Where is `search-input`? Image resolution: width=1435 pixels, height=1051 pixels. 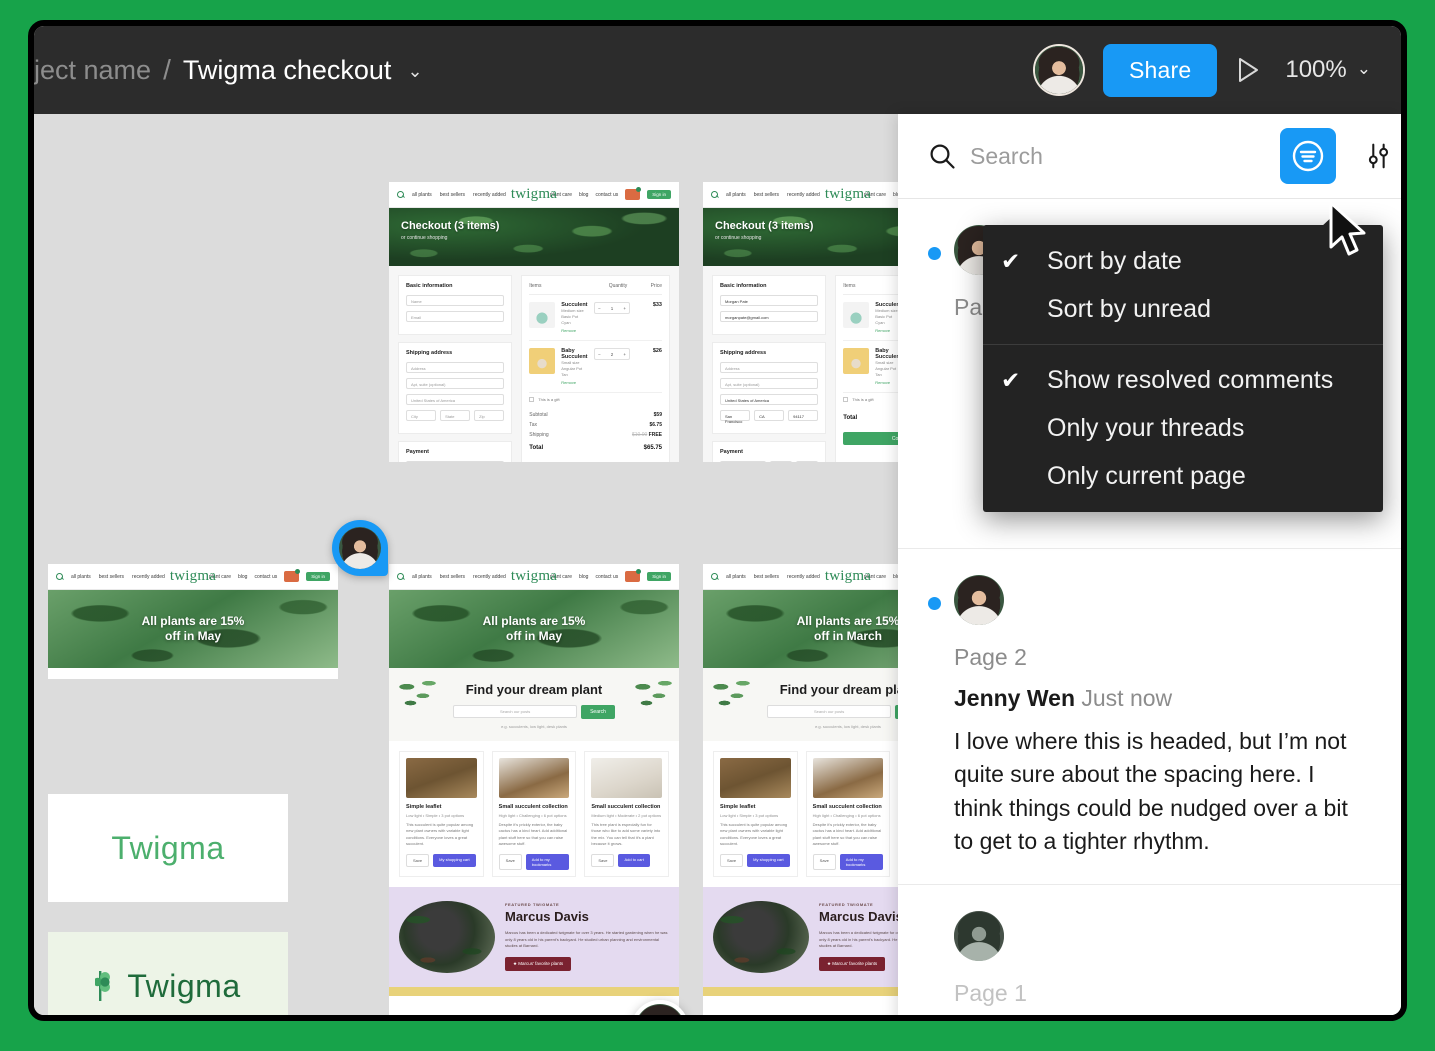 search-input is located at coordinates (1118, 156).